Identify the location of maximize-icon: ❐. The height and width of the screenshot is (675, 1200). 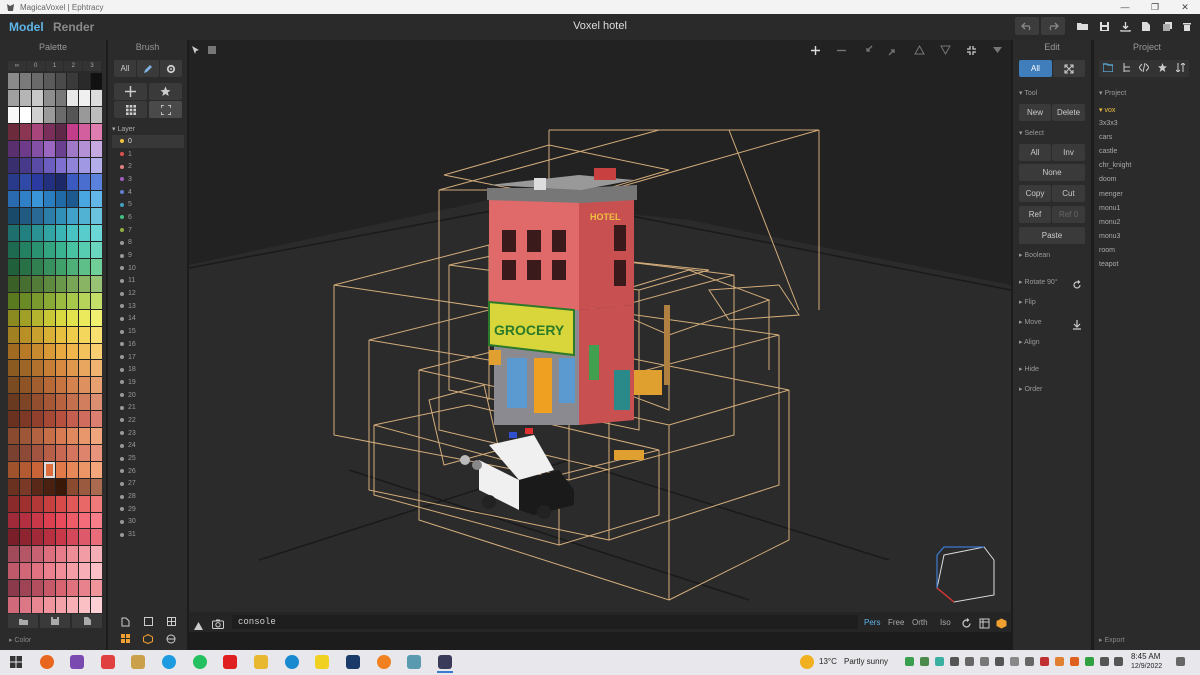
(1155, 7).